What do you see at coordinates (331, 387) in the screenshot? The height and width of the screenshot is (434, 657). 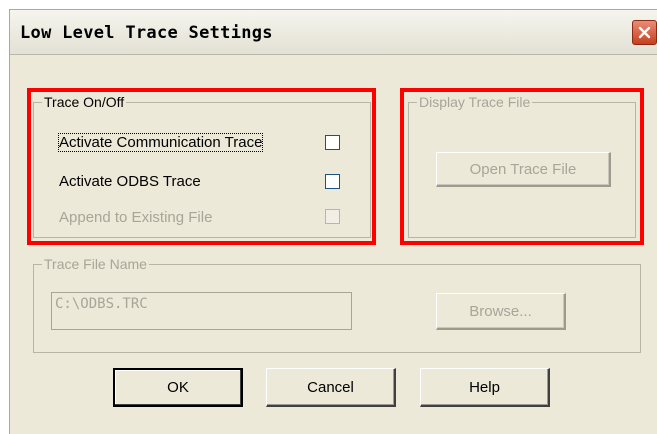 I see `cancel-button: Cancel` at bounding box center [331, 387].